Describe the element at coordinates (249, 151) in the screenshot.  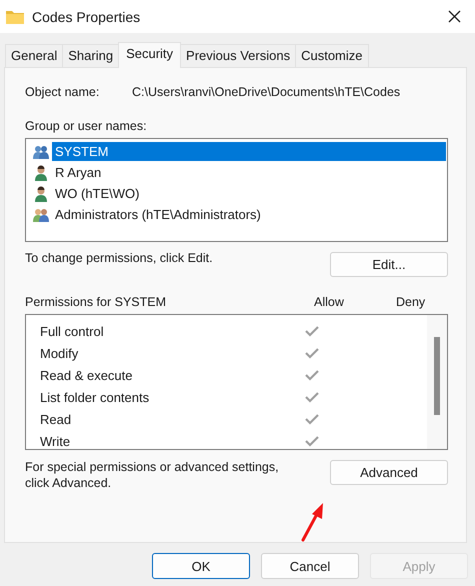
I see `user-item: SYSTEM` at that location.